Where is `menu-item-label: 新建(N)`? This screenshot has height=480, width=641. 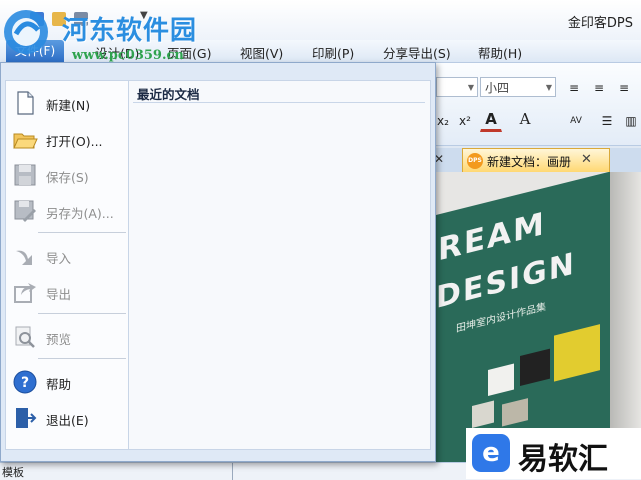 menu-item-label: 新建(N) is located at coordinates (68, 105).